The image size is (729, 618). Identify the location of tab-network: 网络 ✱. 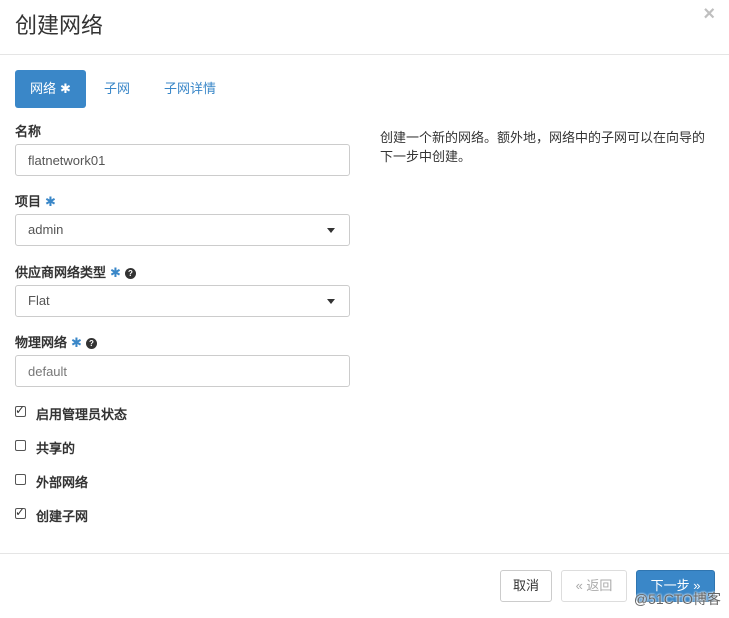
(50, 89).